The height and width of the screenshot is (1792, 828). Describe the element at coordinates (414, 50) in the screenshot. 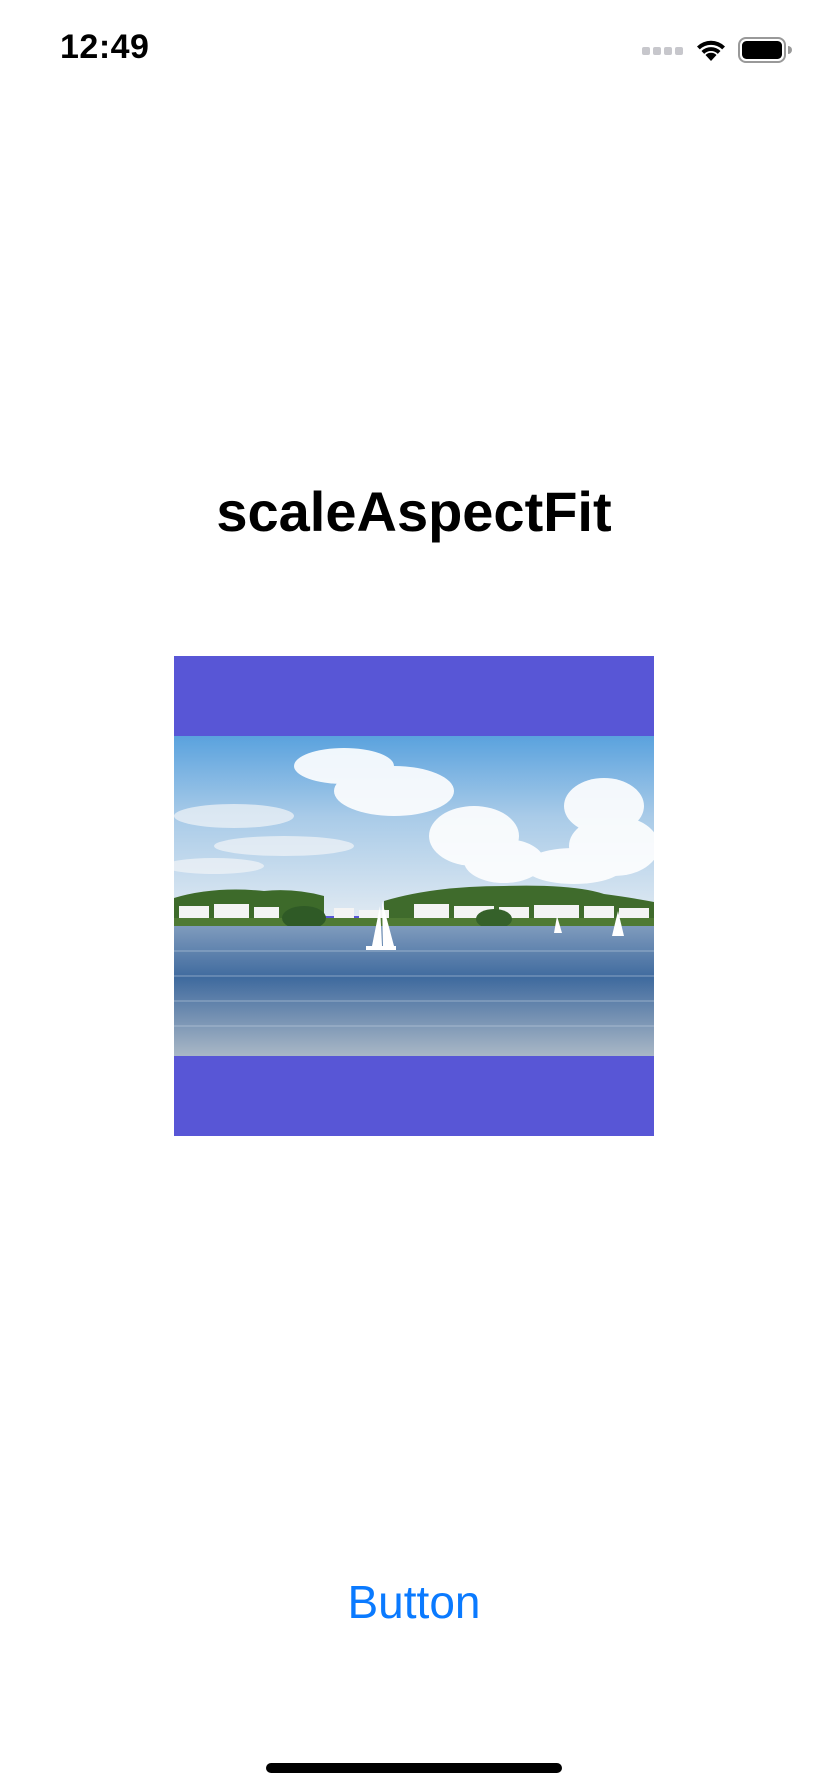

I see `status-bar: 12:49` at that location.